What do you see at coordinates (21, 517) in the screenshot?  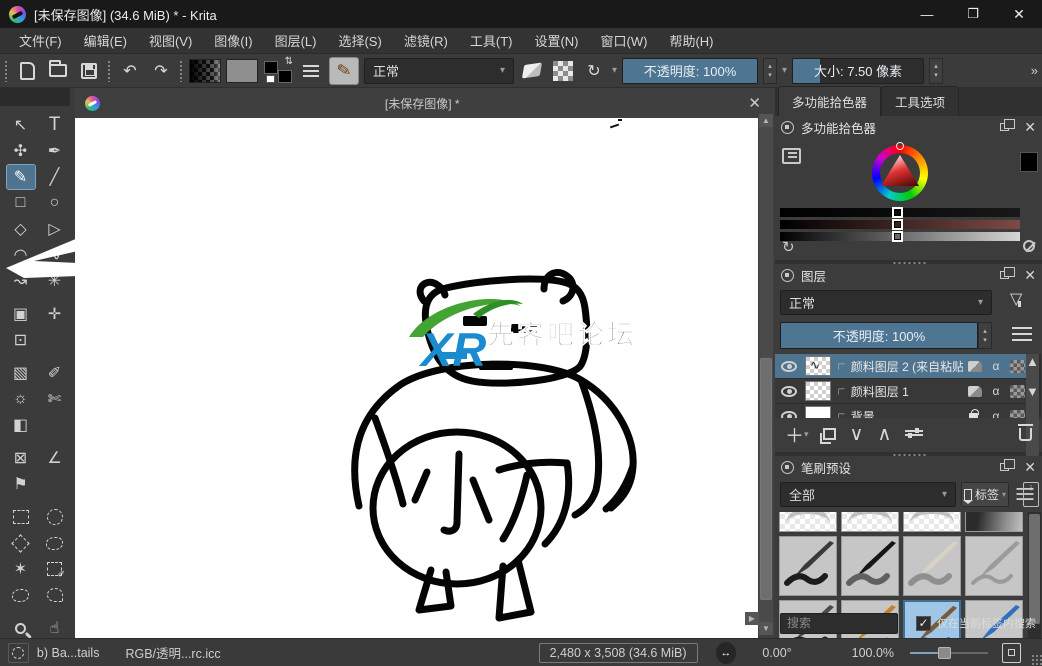 I see `tool-rect-select` at bounding box center [21, 517].